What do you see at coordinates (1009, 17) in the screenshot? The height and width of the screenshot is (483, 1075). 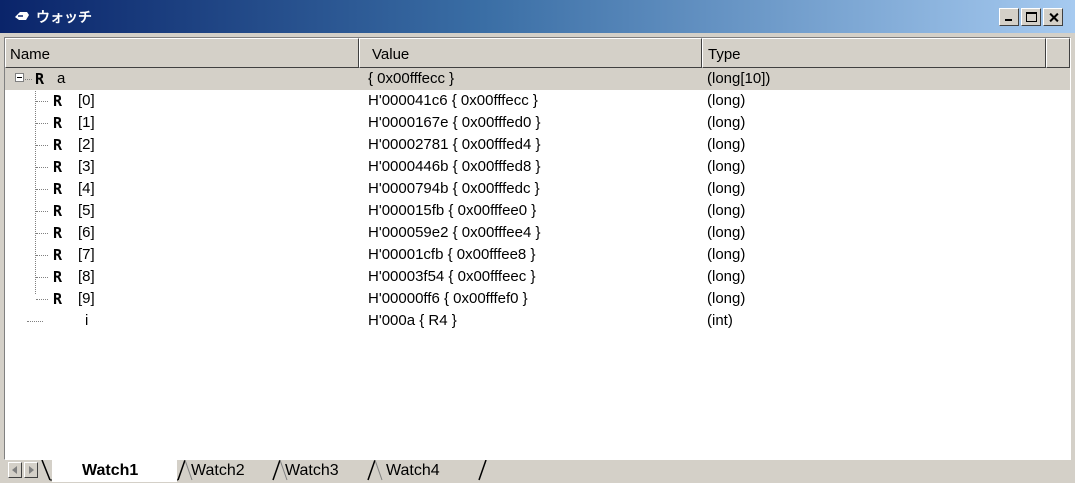 I see `minimize-button` at bounding box center [1009, 17].